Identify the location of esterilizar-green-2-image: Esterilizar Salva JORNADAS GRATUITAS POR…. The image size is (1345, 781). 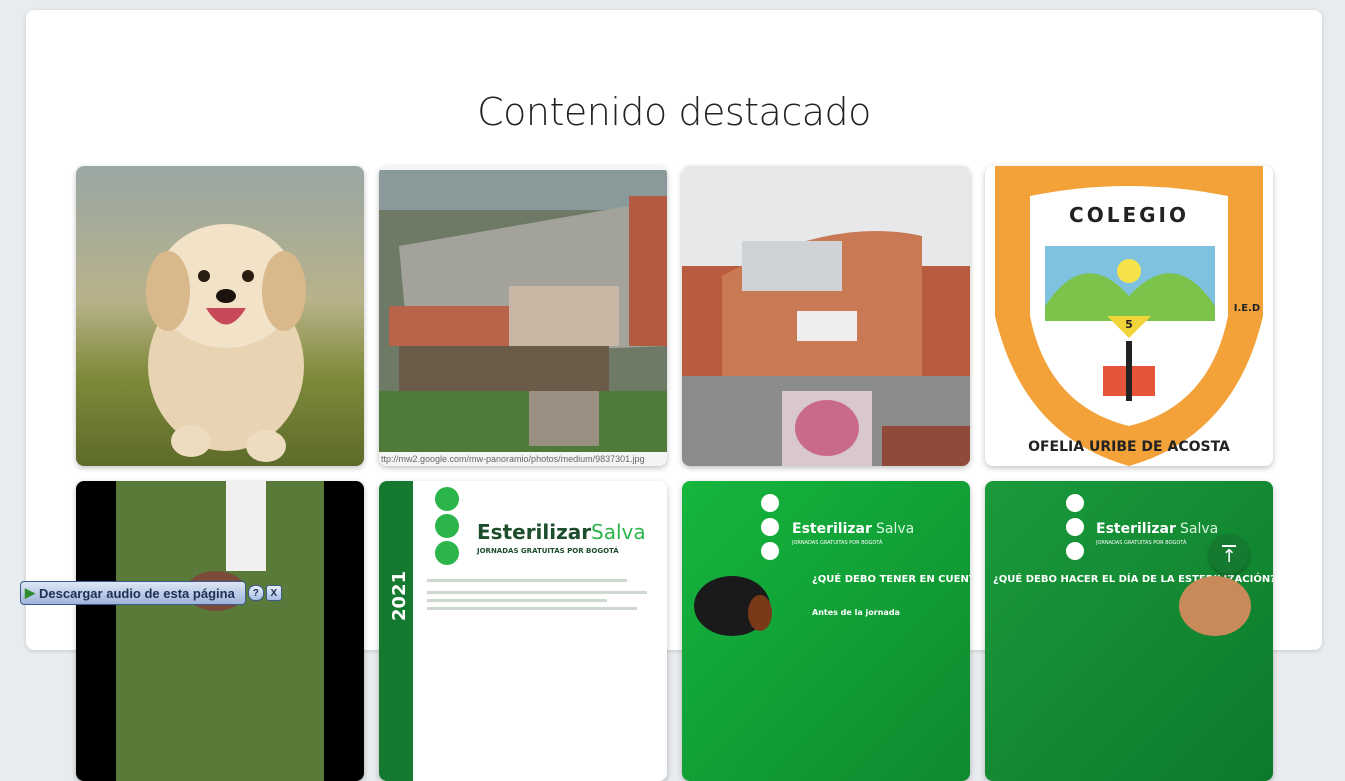
(1129, 631).